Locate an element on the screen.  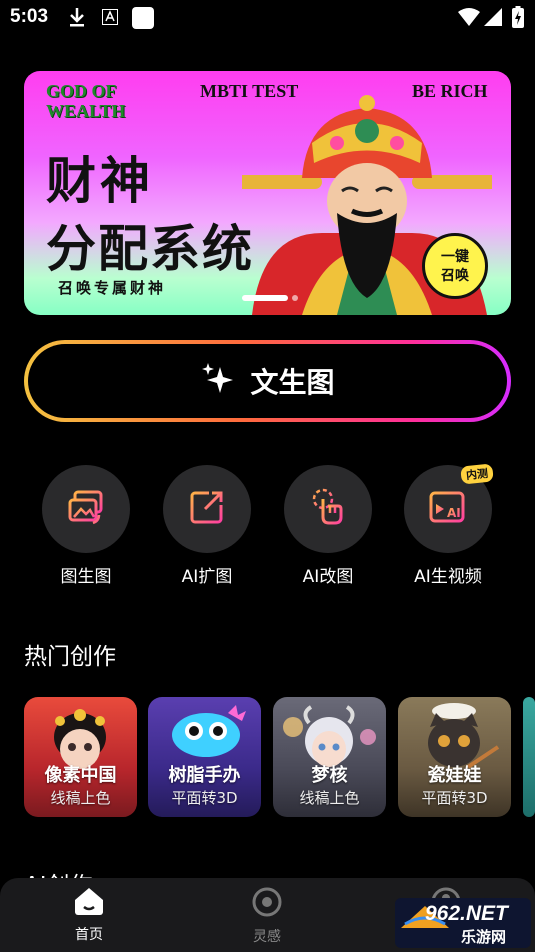
text-to-image-label: 文生图 is located at coordinates (292, 382).